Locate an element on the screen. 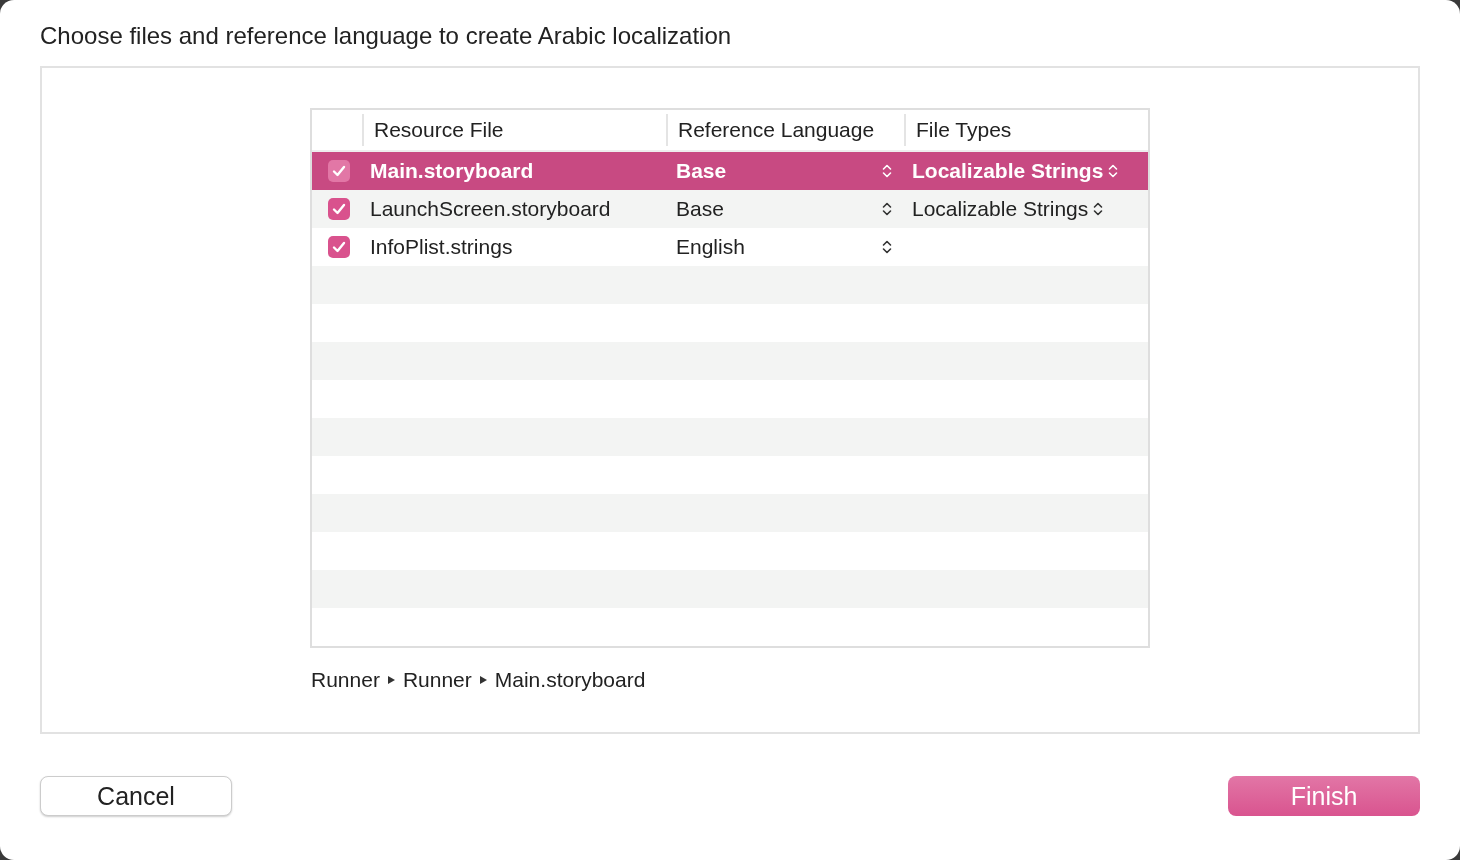 This screenshot has height=860, width=1460. table-row: InfoPlist.strings English is located at coordinates (730, 247).